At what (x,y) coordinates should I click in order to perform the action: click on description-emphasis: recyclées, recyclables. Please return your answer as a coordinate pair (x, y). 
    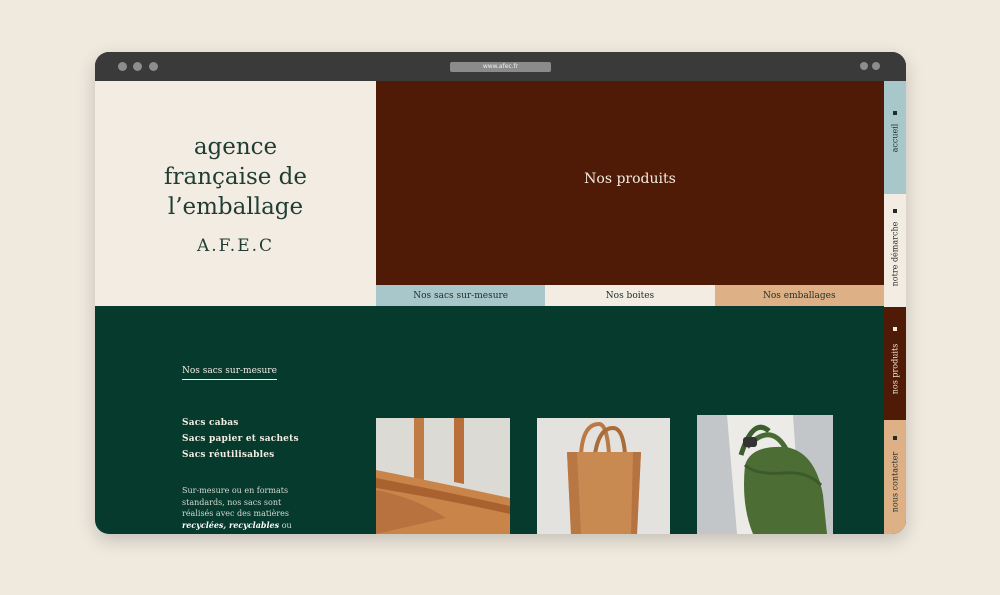
    Looking at the image, I should click on (231, 524).